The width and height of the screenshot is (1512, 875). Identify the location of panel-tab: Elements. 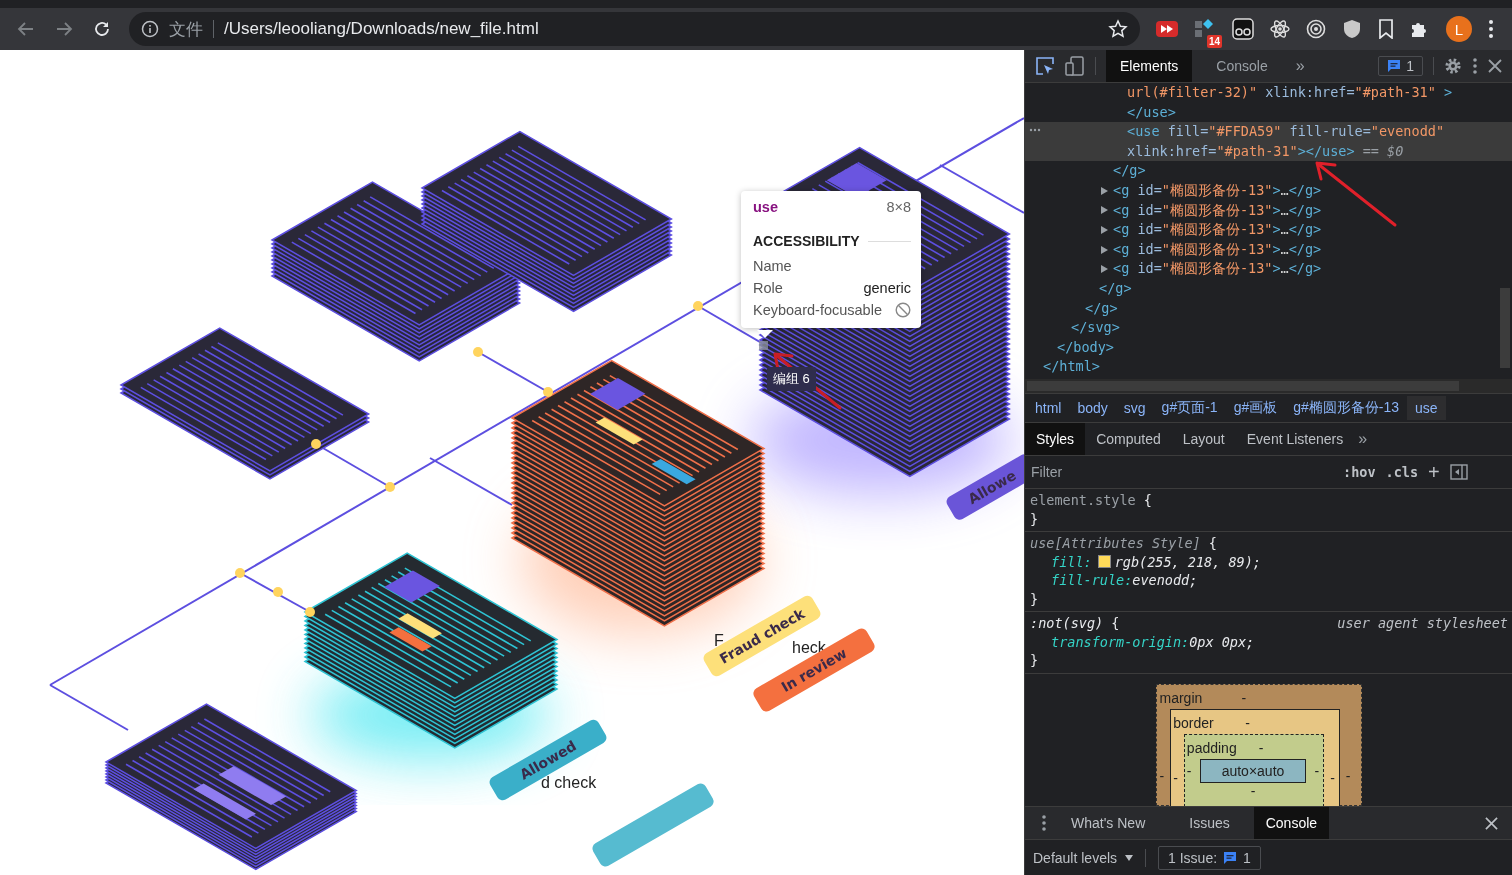
(1149, 66).